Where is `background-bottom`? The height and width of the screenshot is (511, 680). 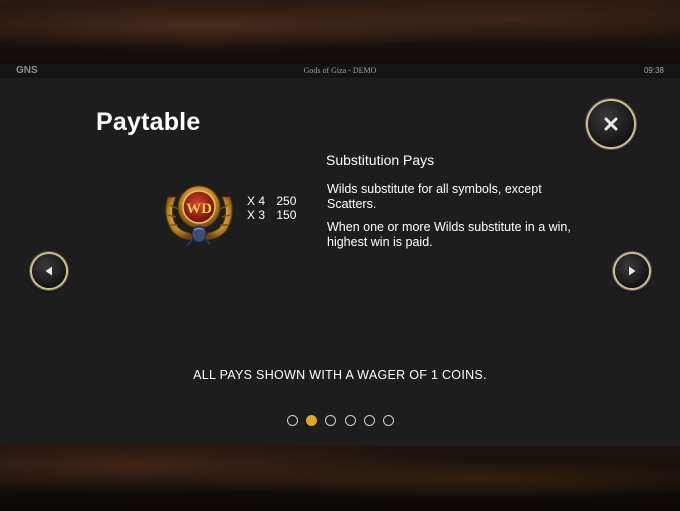
background-bottom is located at coordinates (340, 478).